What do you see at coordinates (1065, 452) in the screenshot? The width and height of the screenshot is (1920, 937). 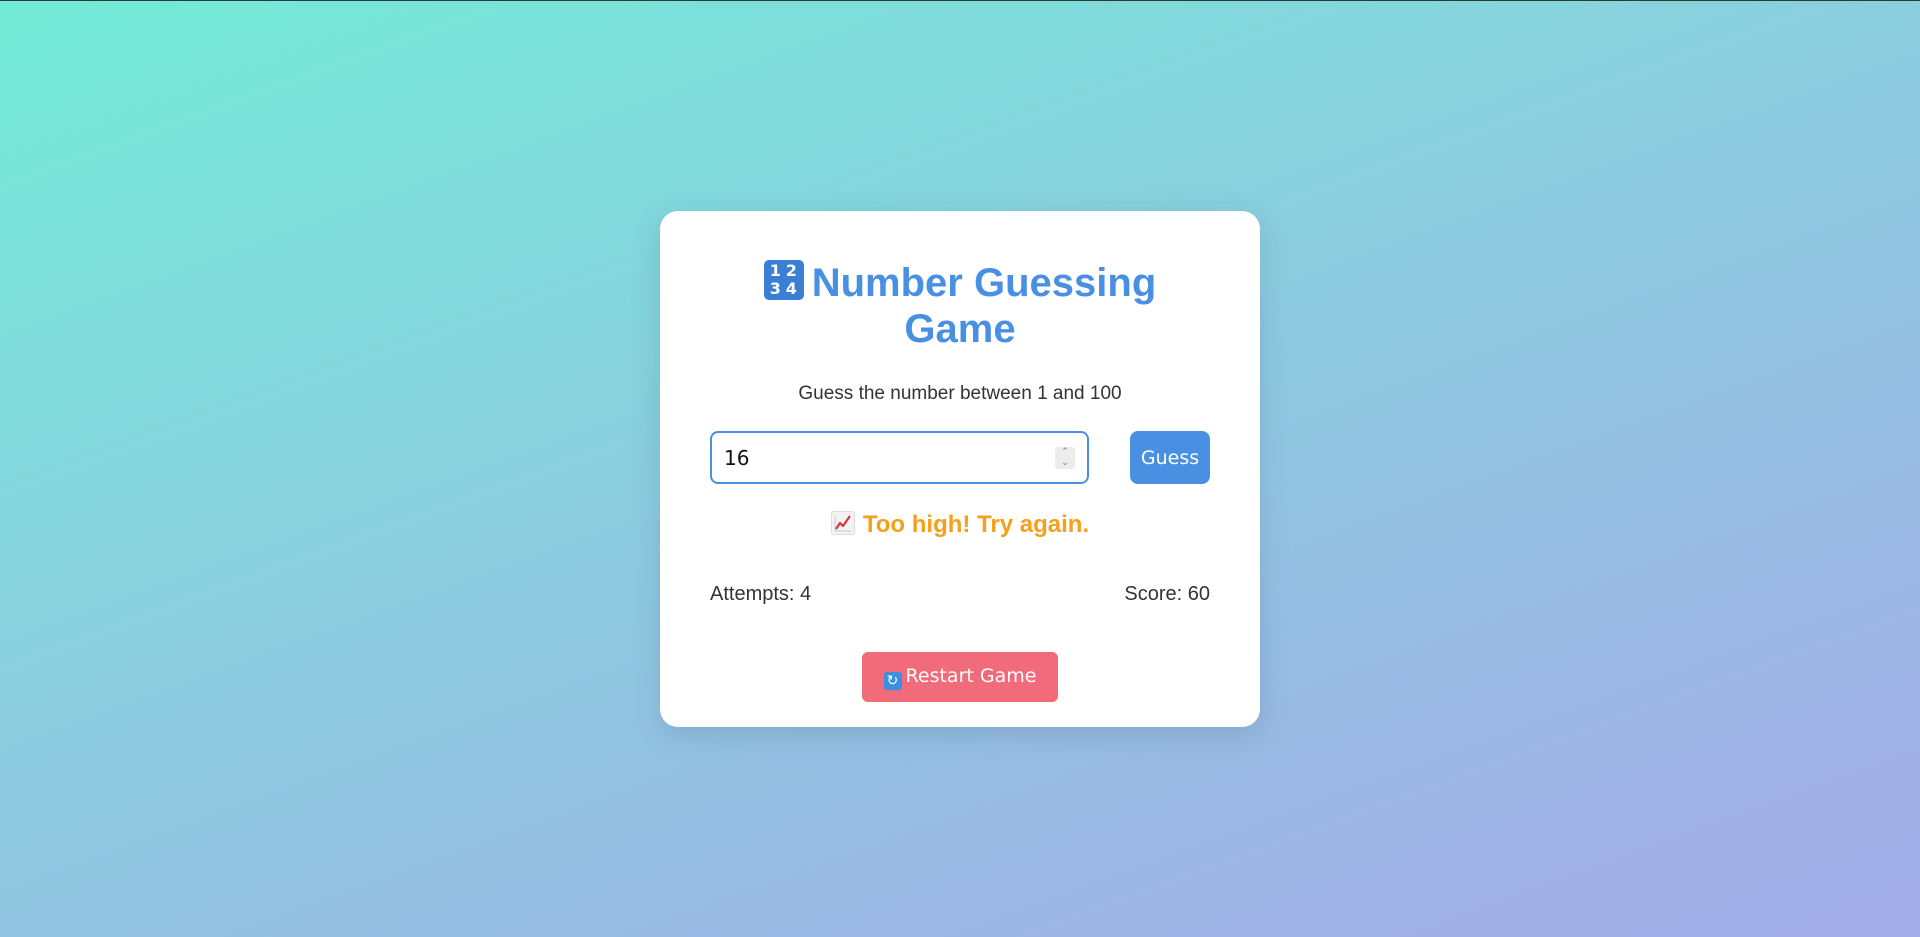 I see `spinner-up-icon: ⌃` at bounding box center [1065, 452].